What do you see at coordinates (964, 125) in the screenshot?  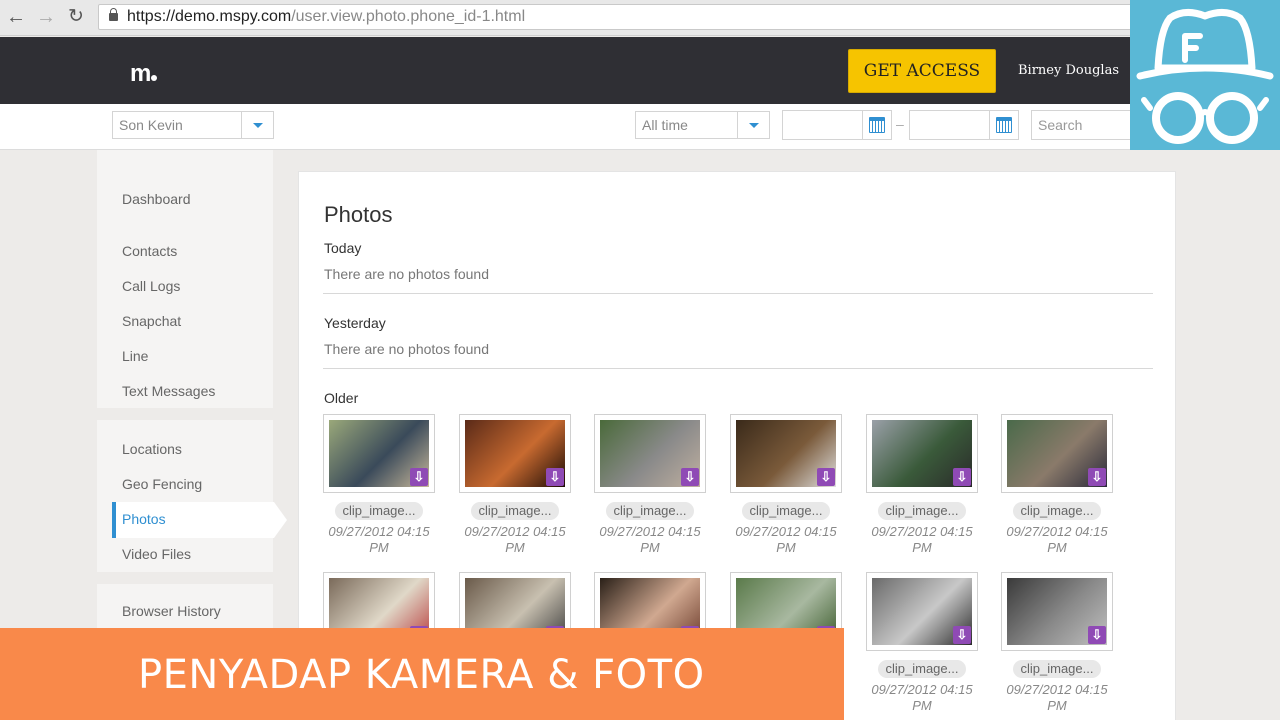 I see `date-to-field` at bounding box center [964, 125].